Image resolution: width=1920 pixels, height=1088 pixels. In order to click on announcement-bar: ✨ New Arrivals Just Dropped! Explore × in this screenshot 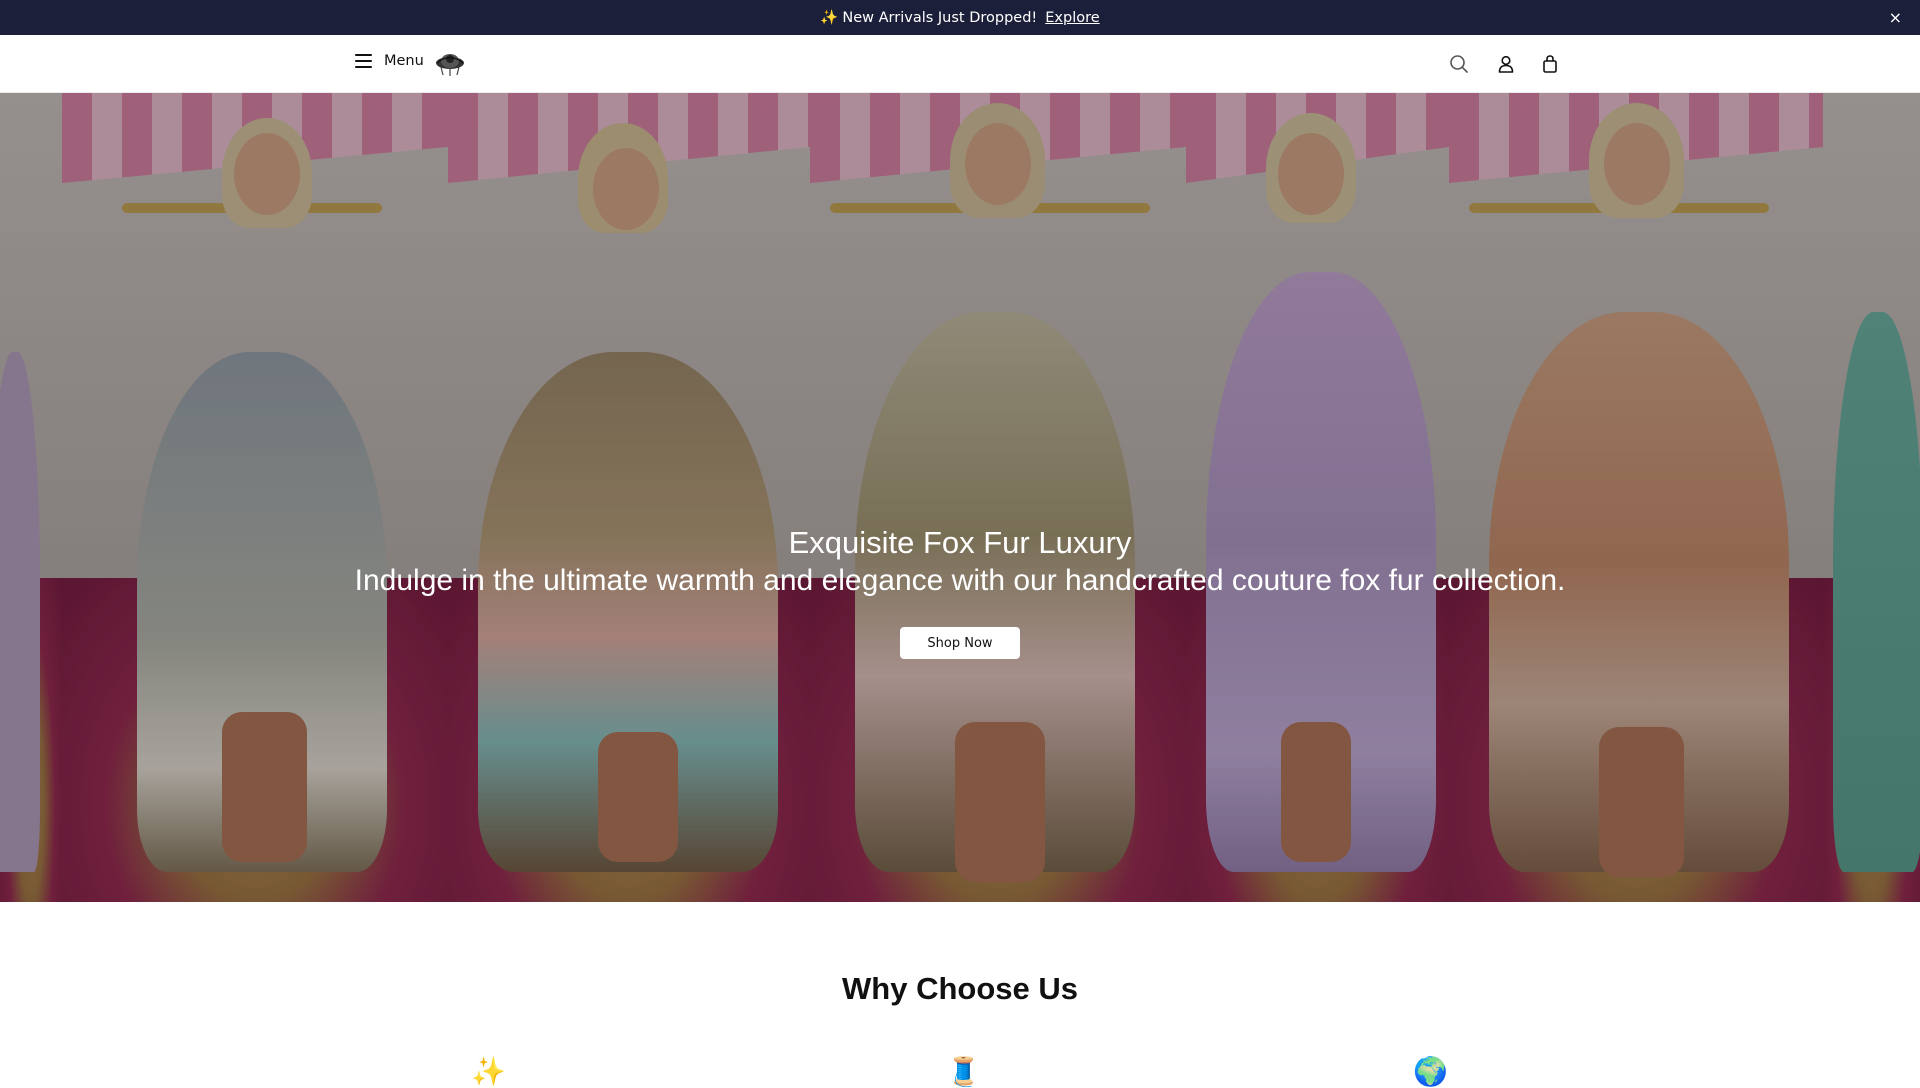, I will do `click(960, 17)`.